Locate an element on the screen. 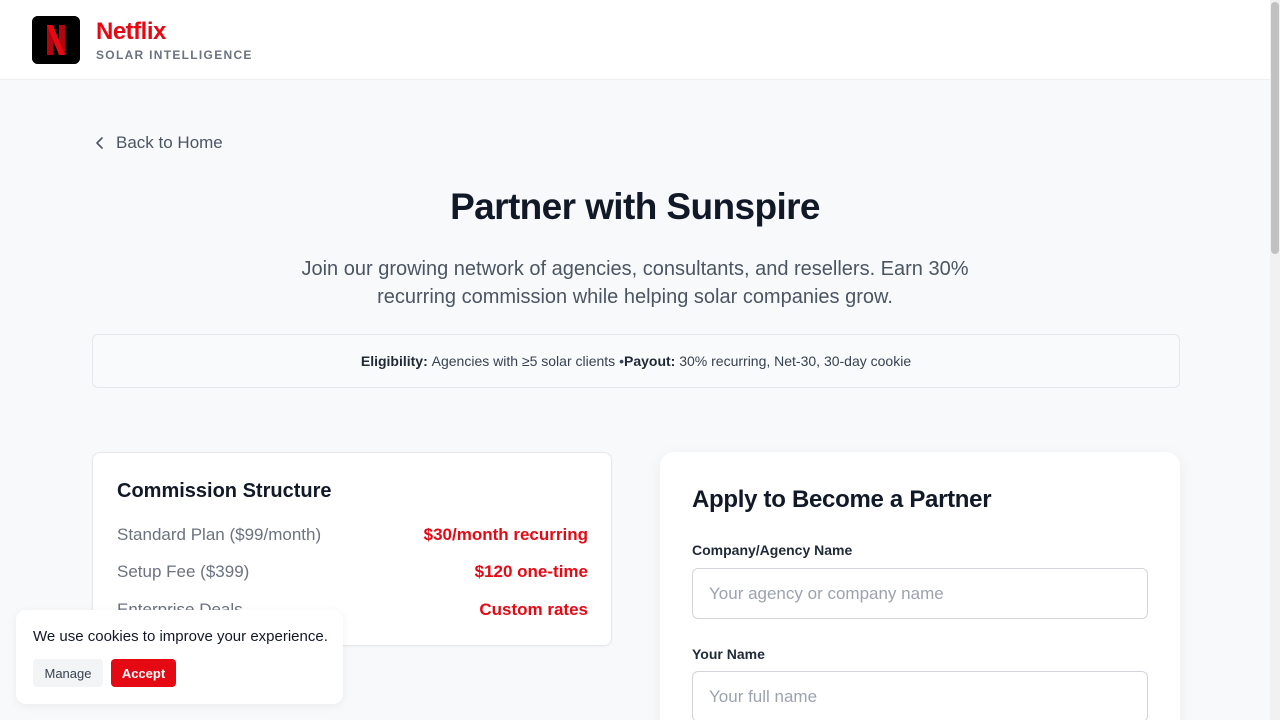 The width and height of the screenshot is (1280, 720). commission-row-value: $120 one-time is located at coordinates (531, 571).